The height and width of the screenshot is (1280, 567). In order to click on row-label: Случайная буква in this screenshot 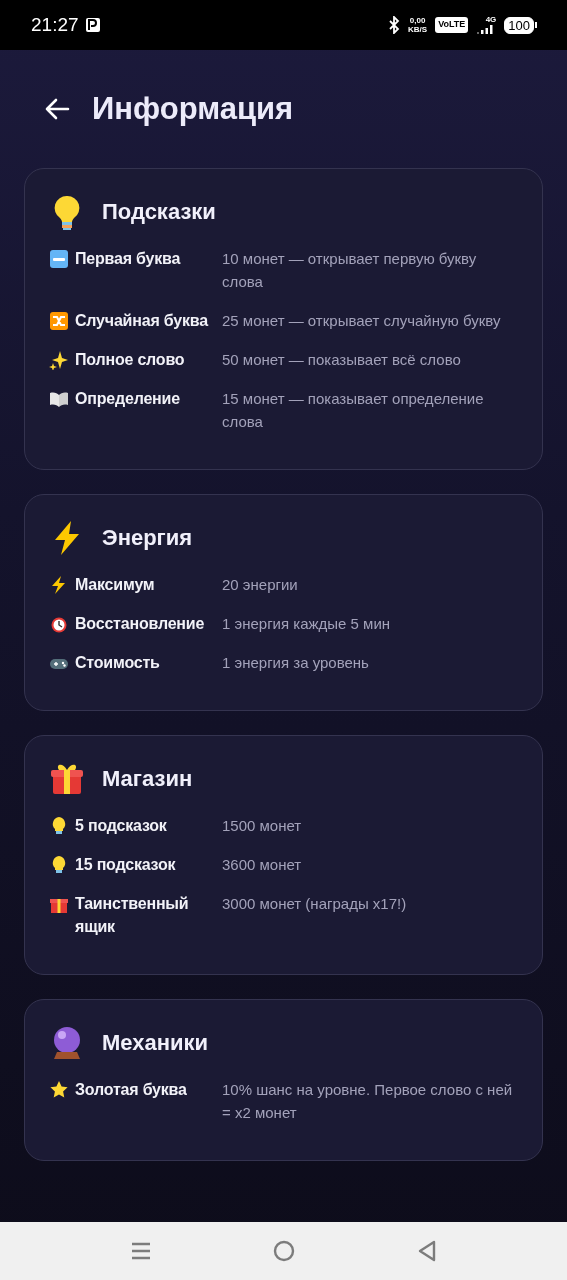, I will do `click(141, 321)`.